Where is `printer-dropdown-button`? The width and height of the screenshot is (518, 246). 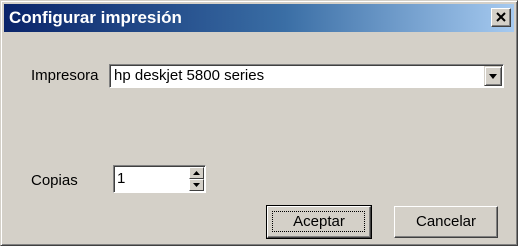 printer-dropdown-button is located at coordinates (493, 76).